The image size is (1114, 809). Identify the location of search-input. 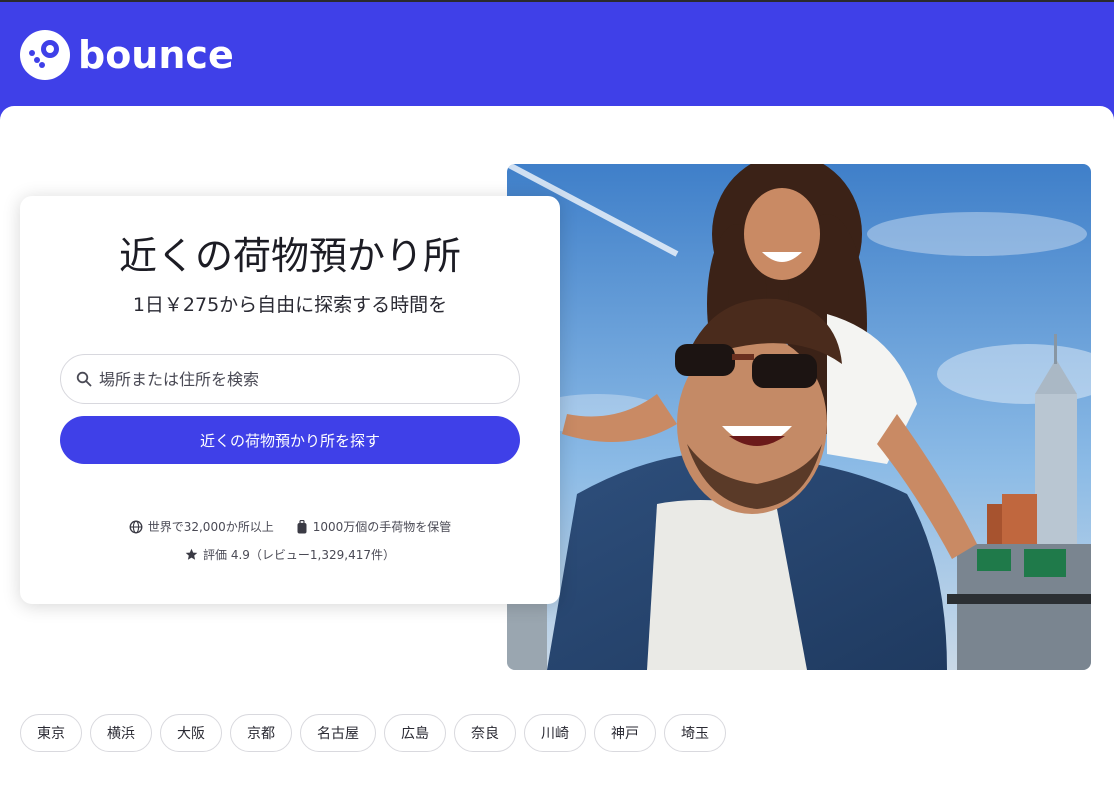
(299, 379).